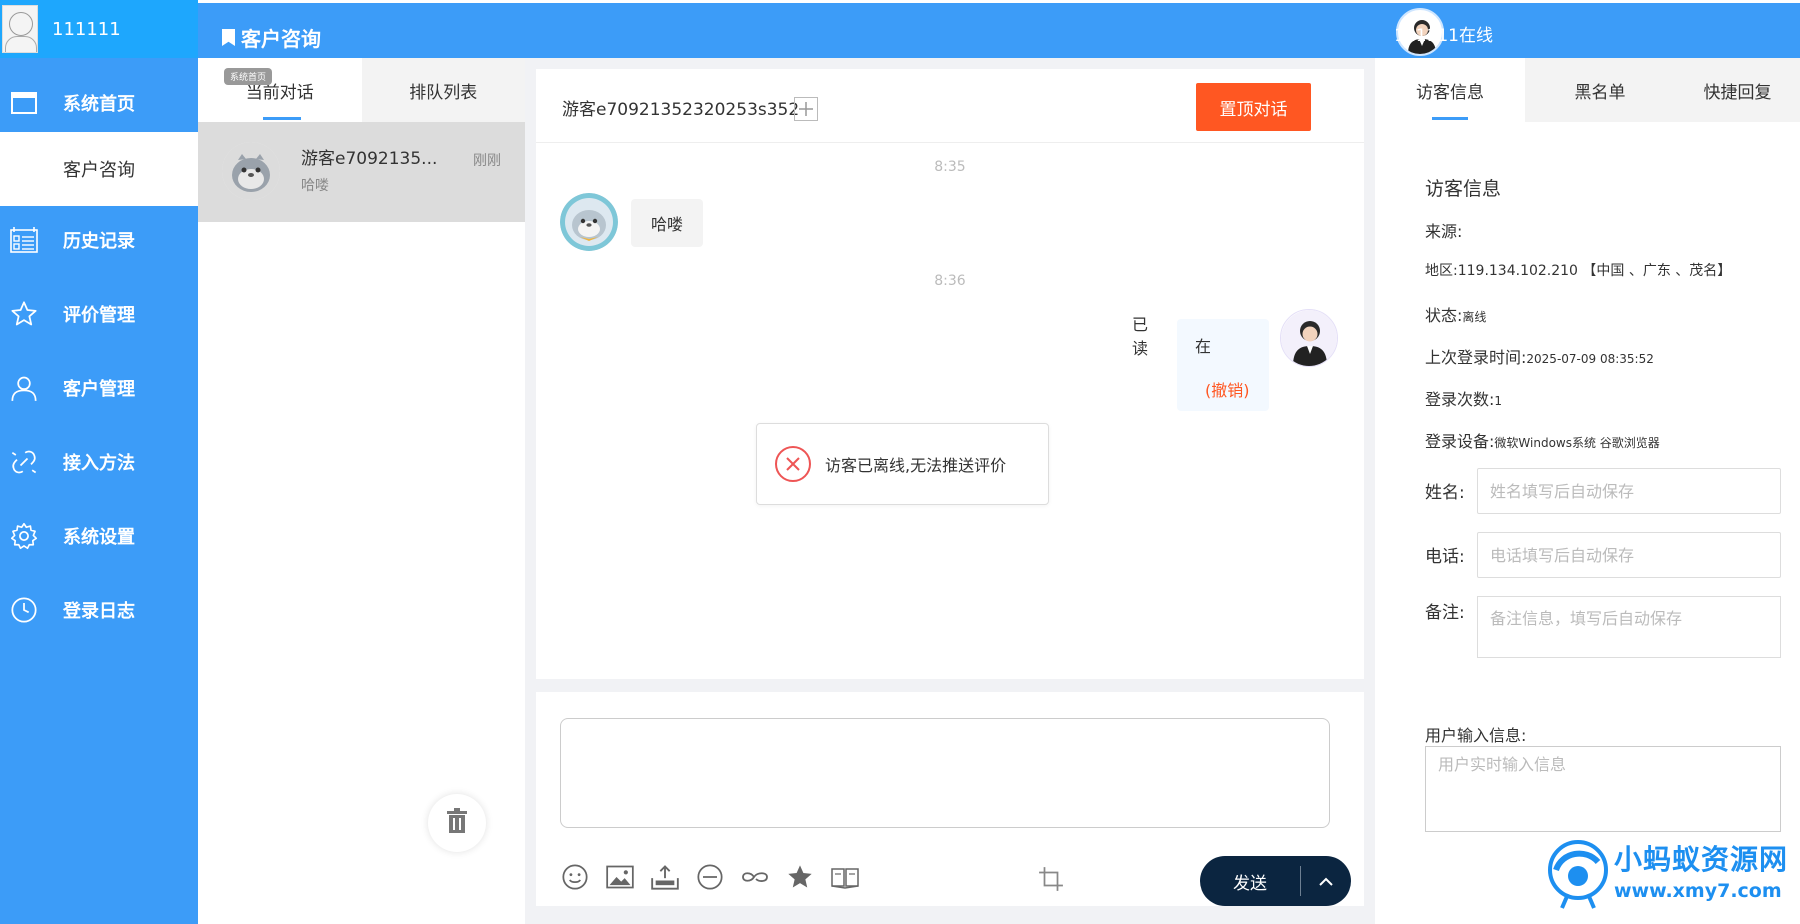 The width and height of the screenshot is (1800, 924). What do you see at coordinates (20, 29) in the screenshot?
I see `user-avatar` at bounding box center [20, 29].